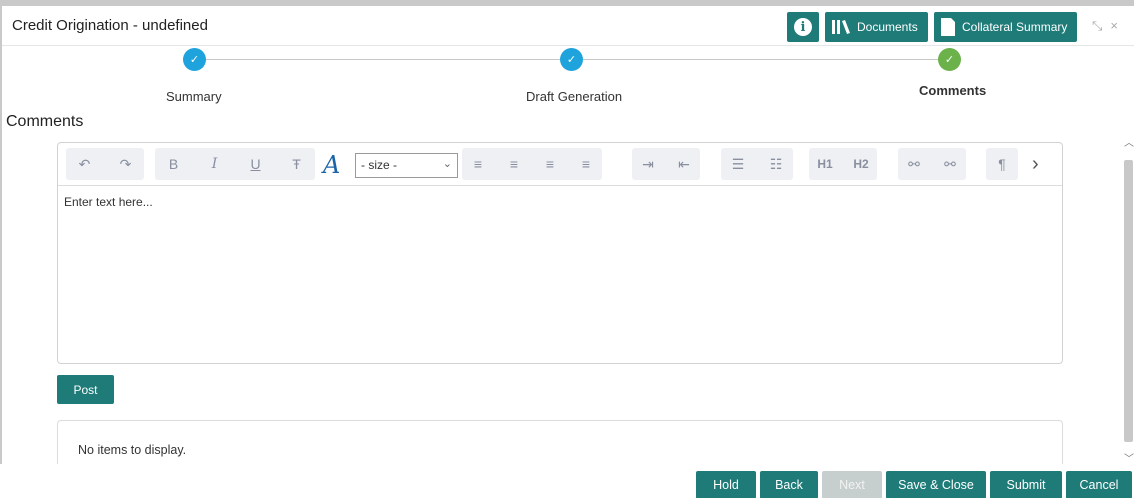 The width and height of the screenshot is (1134, 498). I want to click on documents-button: Documents, so click(876, 27).